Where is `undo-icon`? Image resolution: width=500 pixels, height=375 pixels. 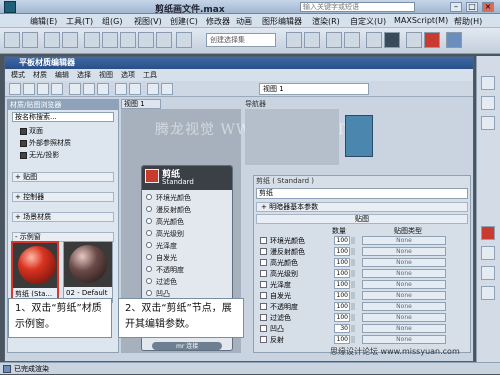
undo-icon is located at coordinates (12, 40).